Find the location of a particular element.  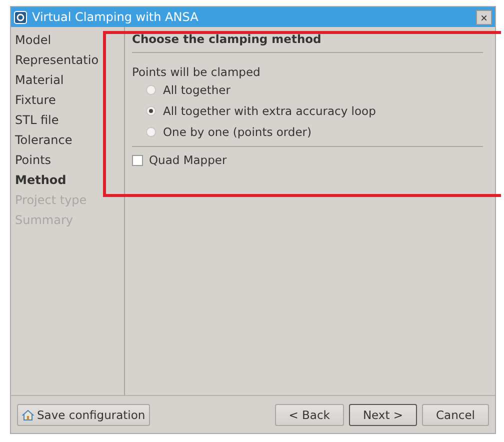

home-icon is located at coordinates (28, 414).